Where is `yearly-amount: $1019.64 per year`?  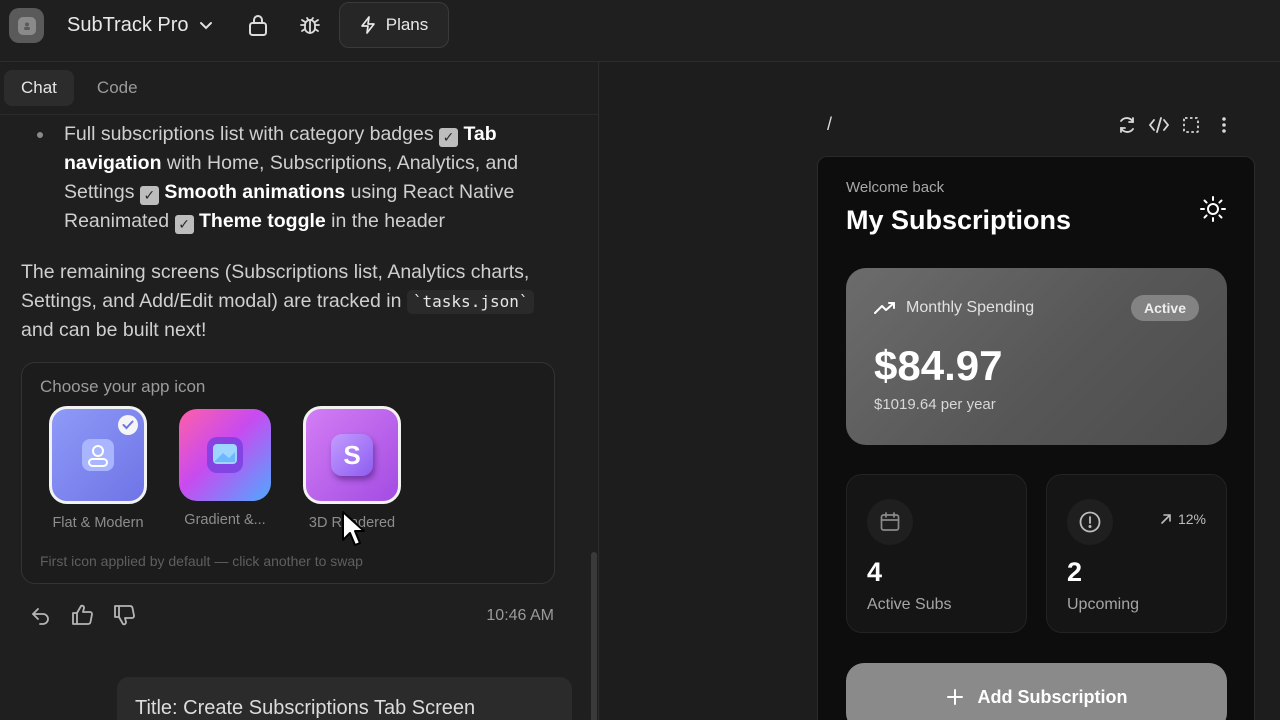 yearly-amount: $1019.64 per year is located at coordinates (935, 404).